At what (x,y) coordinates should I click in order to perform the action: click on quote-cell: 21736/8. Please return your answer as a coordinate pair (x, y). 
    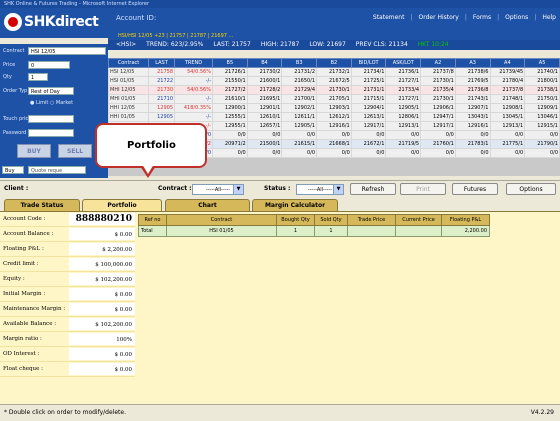
    Looking at the image, I should click on (472, 90).